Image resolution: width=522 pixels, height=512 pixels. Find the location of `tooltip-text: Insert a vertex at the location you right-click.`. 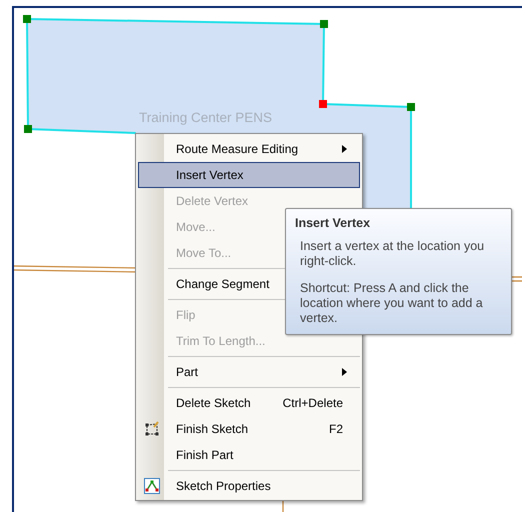

tooltip-text: Insert a vertex at the location you right-click. is located at coordinates (393, 254).